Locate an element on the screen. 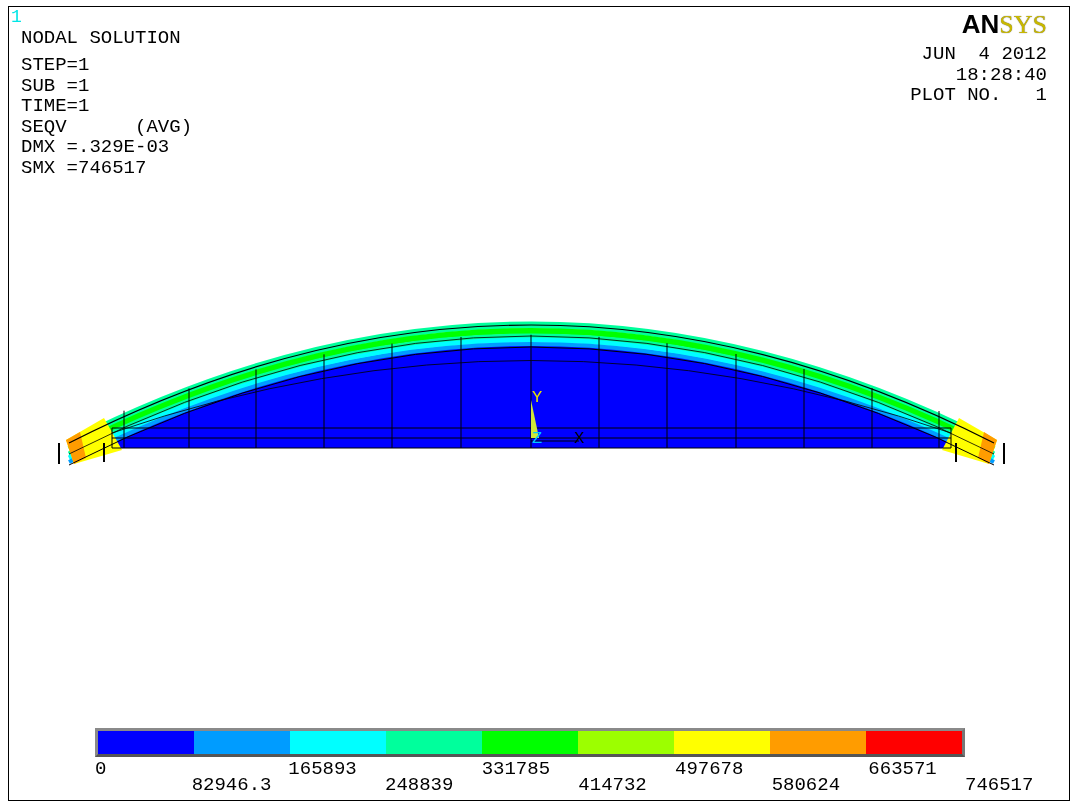  y-axis-label: Y is located at coordinates (537, 397).